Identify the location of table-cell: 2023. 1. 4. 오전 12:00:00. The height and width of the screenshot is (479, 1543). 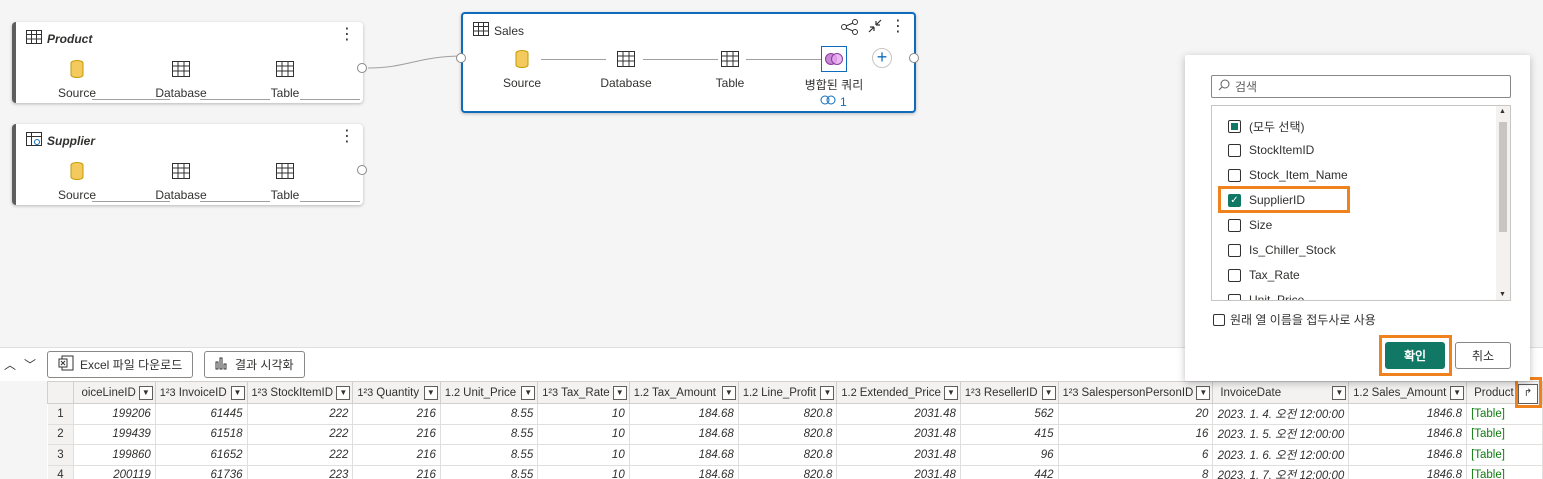
(1281, 414).